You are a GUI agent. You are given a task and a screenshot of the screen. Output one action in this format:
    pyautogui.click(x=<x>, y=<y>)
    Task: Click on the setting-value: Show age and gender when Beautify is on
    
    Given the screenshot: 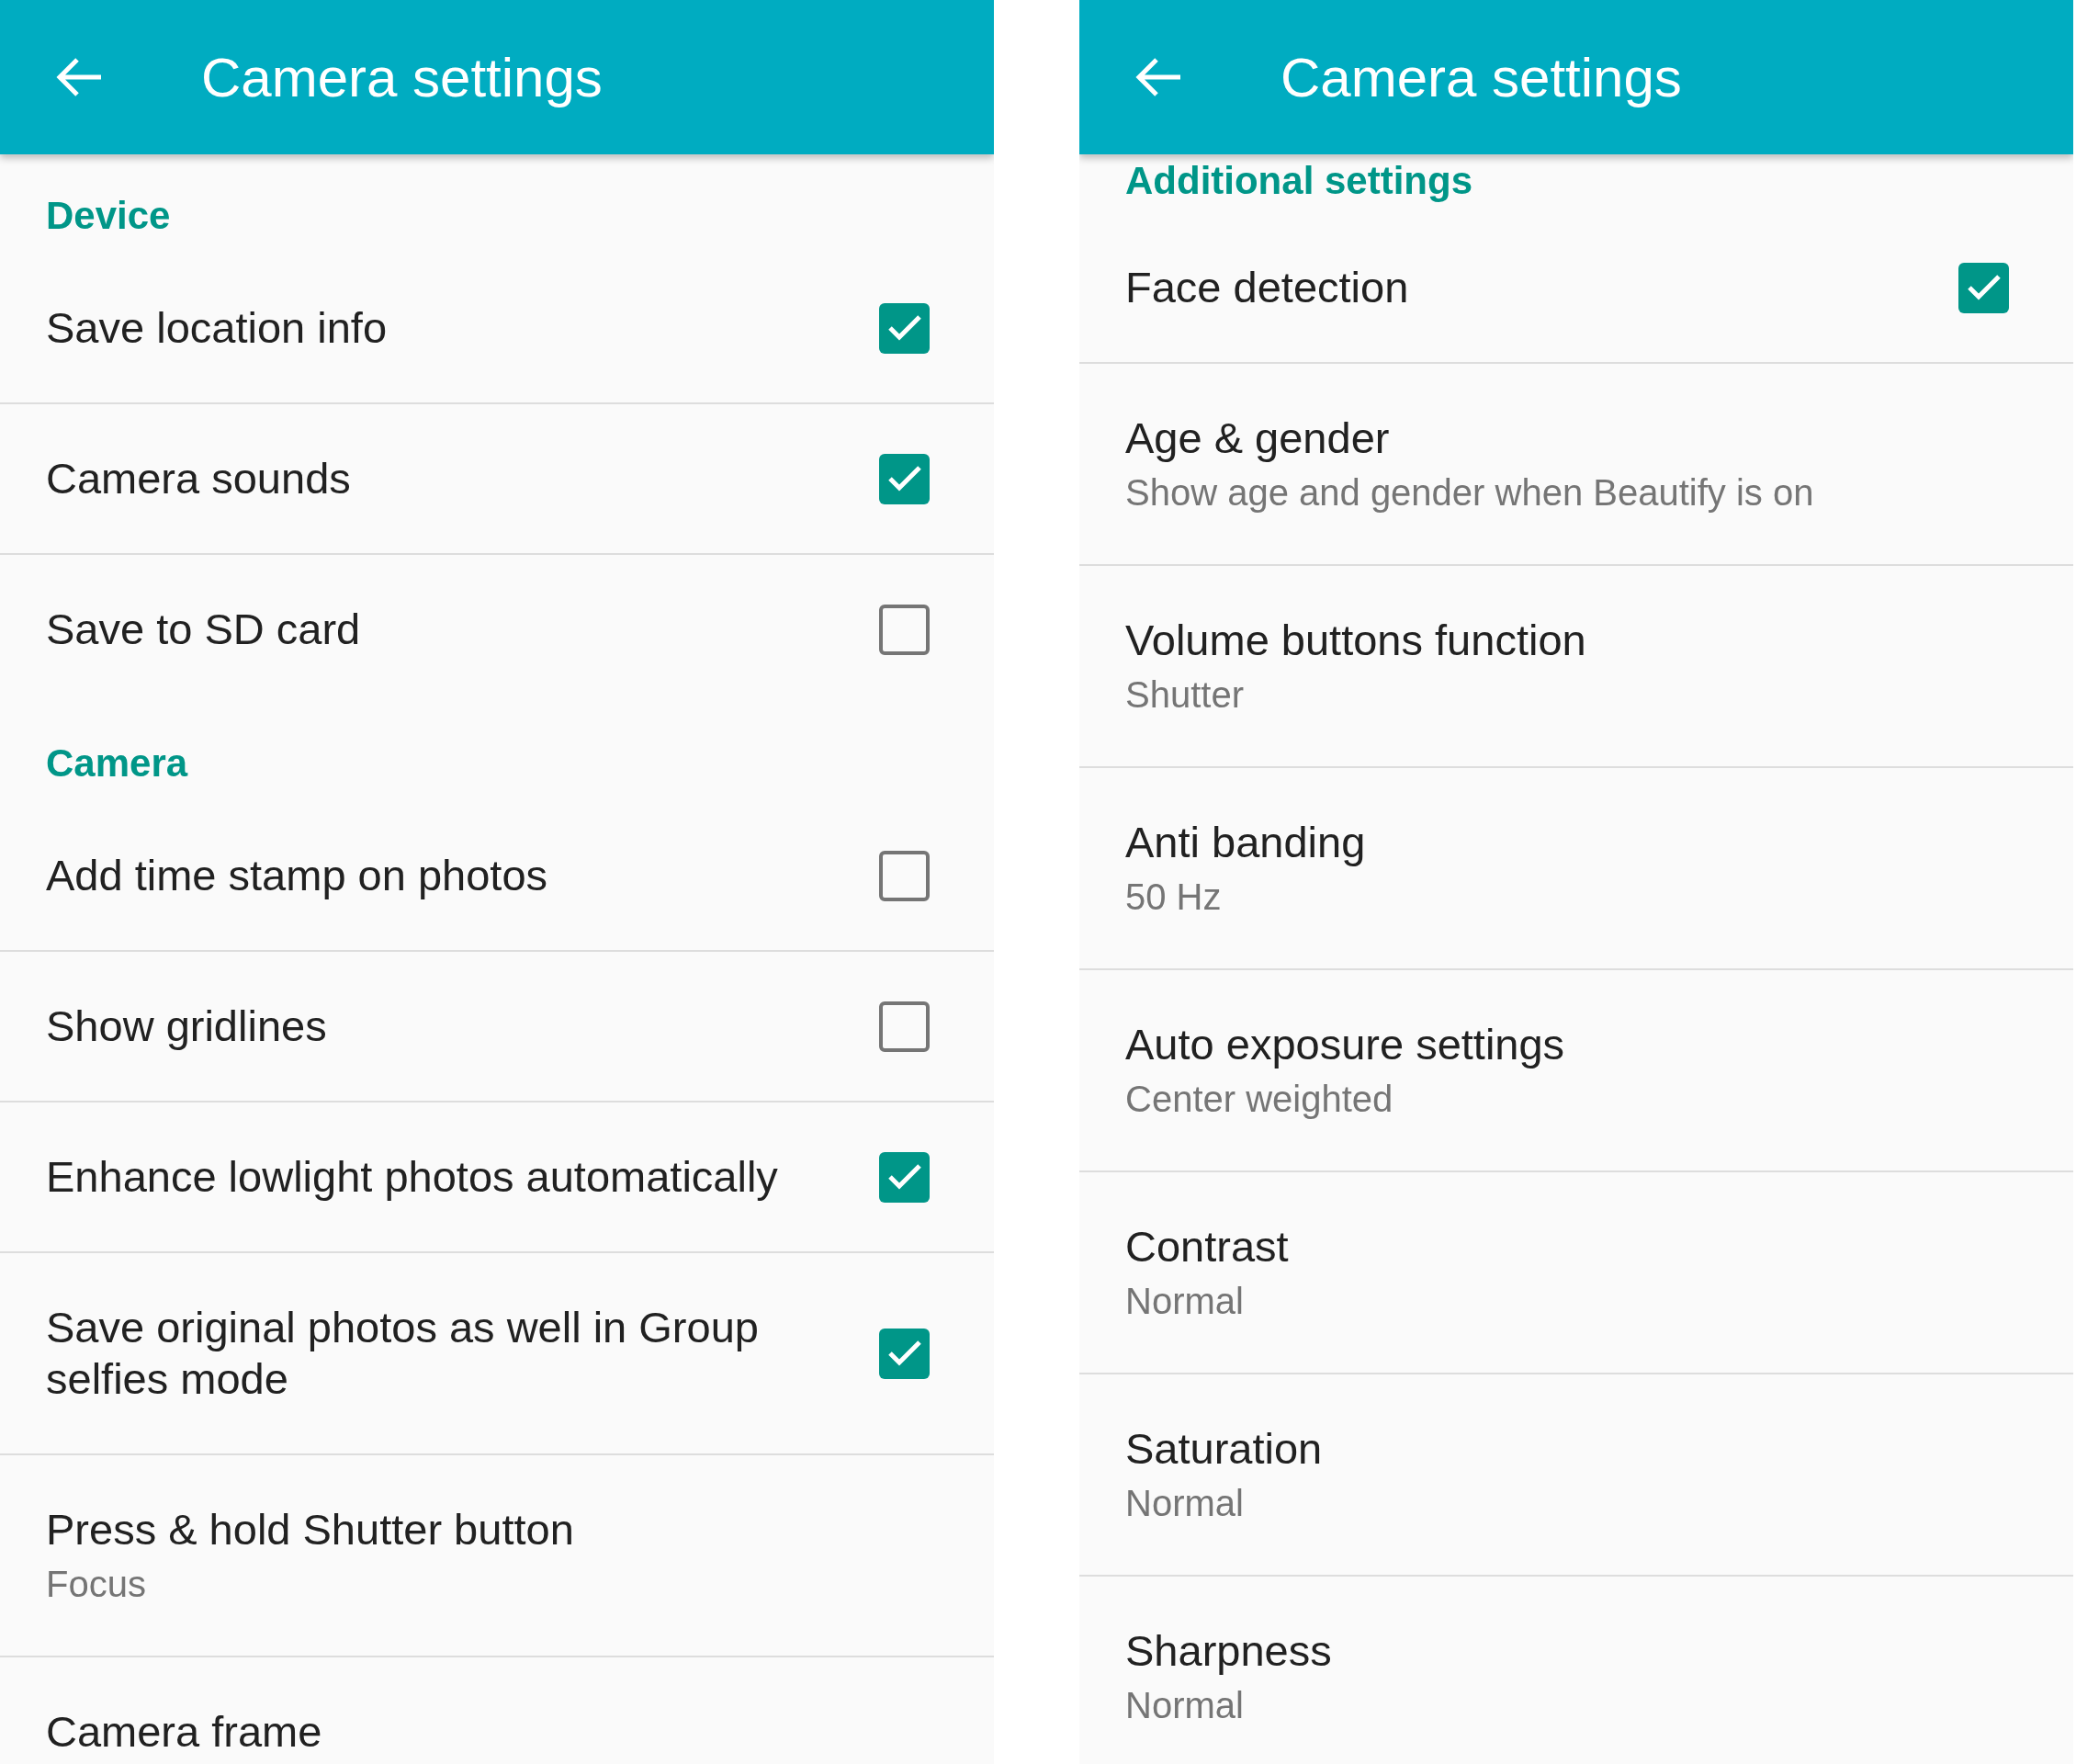 What is the action you would take?
    pyautogui.click(x=1470, y=493)
    